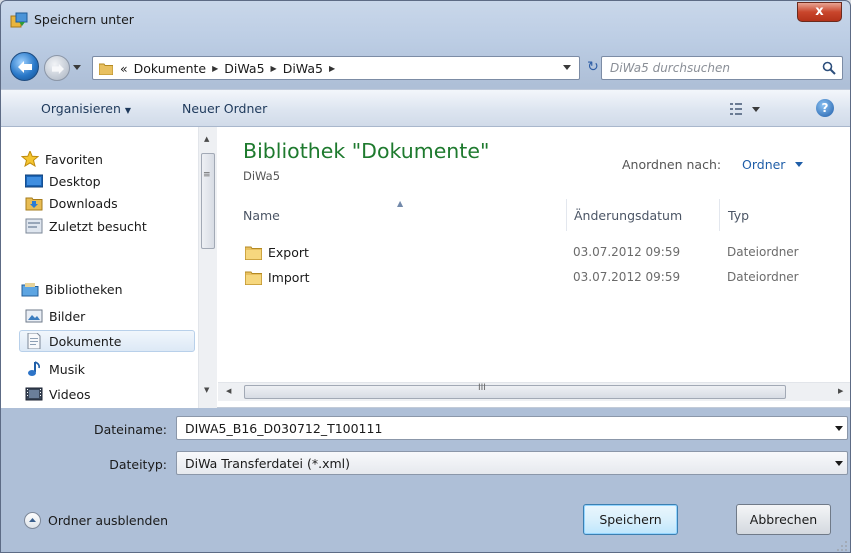  I want to click on column-header-name: Name, so click(261, 215).